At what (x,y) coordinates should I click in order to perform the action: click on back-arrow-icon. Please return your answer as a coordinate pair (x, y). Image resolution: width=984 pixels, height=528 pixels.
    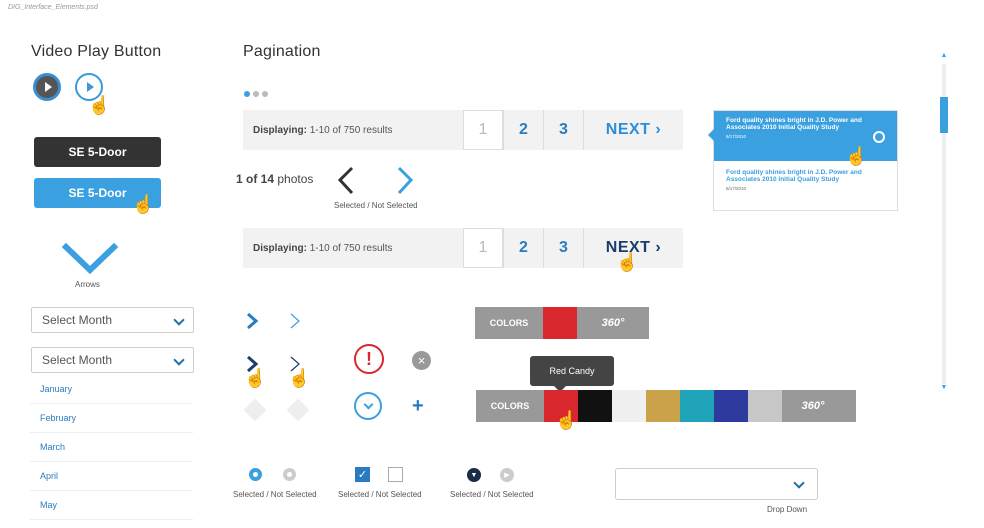
    Looking at the image, I should click on (255, 410).